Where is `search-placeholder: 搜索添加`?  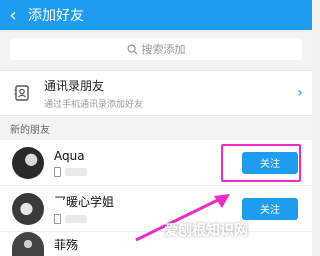 search-placeholder: 搜索添加 is located at coordinates (163, 49).